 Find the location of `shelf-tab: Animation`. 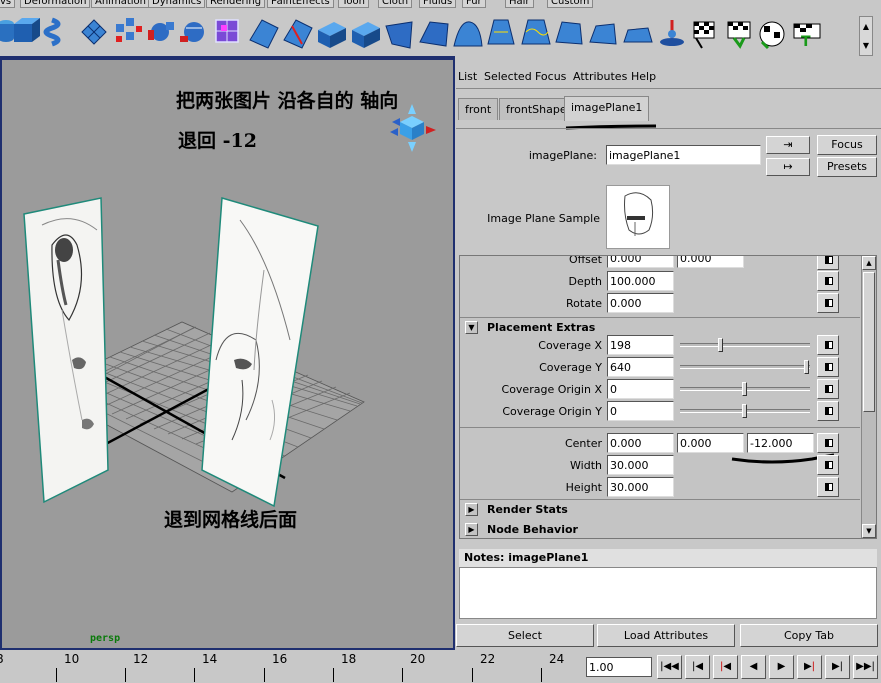

shelf-tab: Animation is located at coordinates (120, 4).